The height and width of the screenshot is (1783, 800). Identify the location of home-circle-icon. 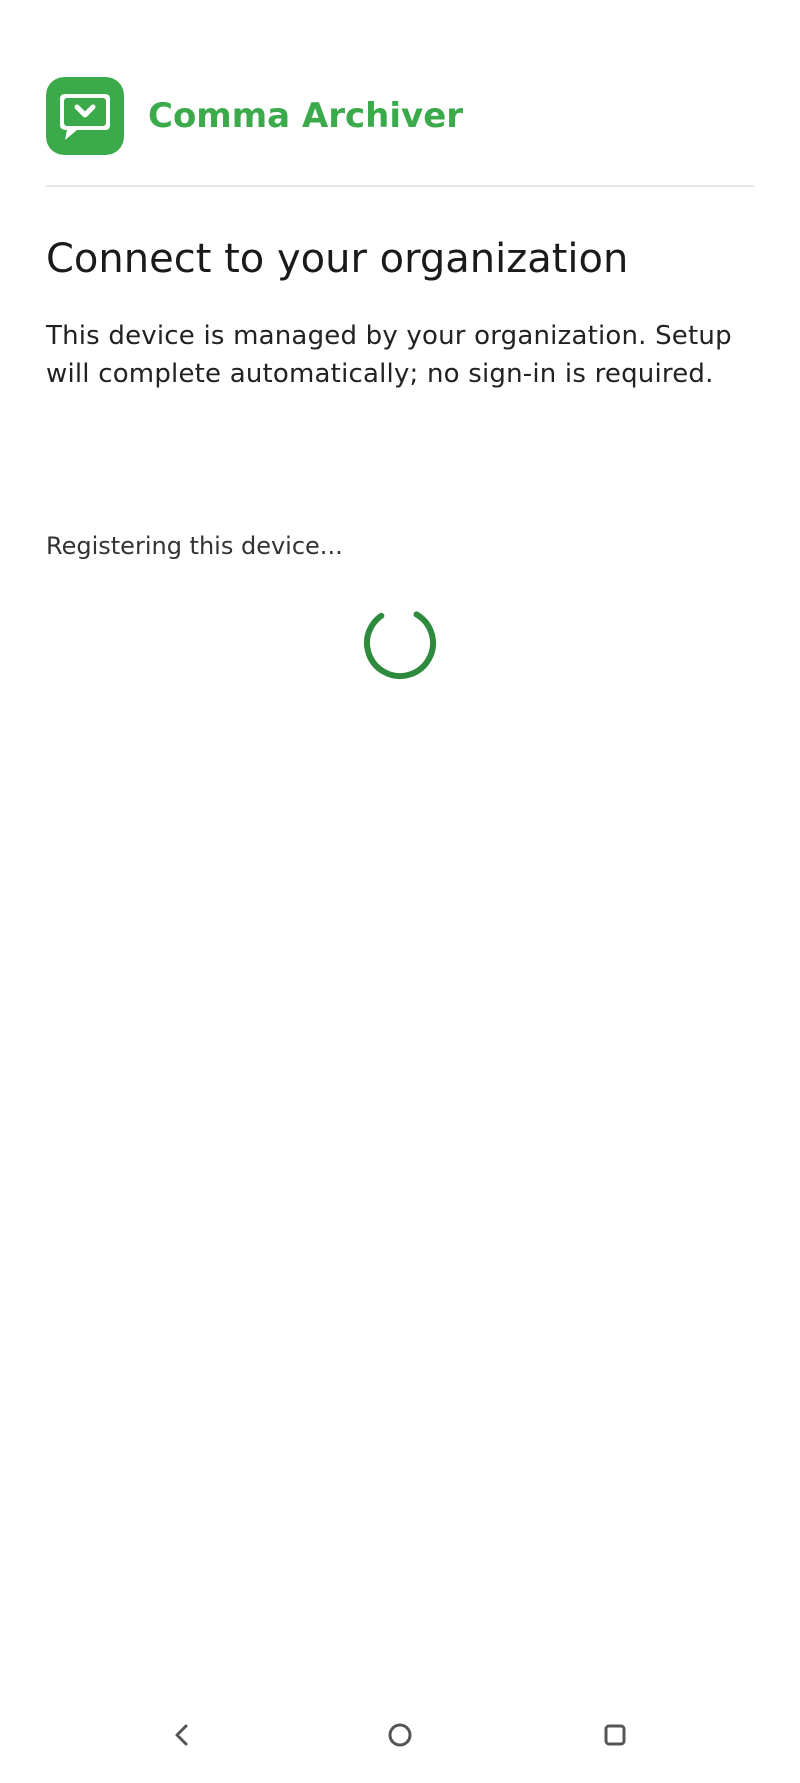
(400, 1735).